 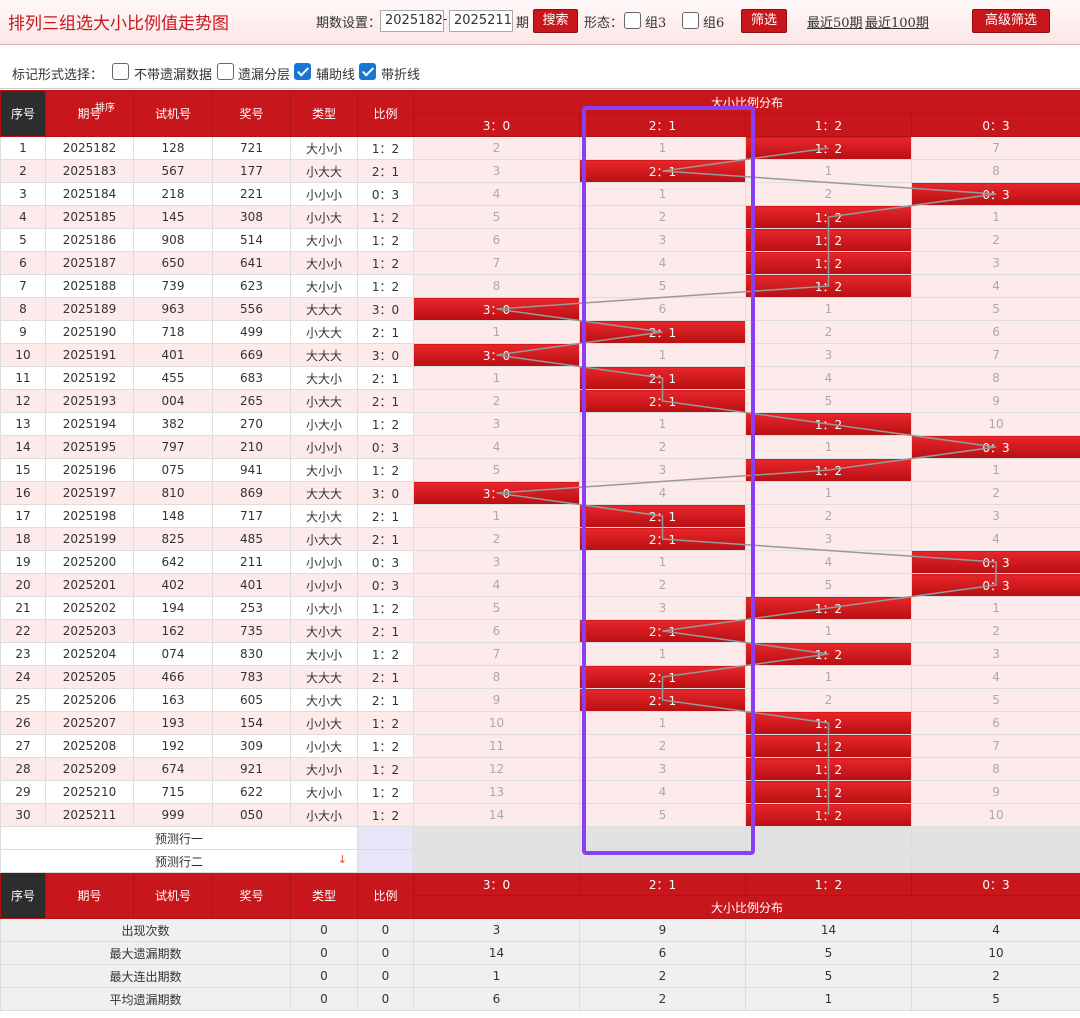 I want to click on row-ratio: 3：0, so click(x=385, y=355).